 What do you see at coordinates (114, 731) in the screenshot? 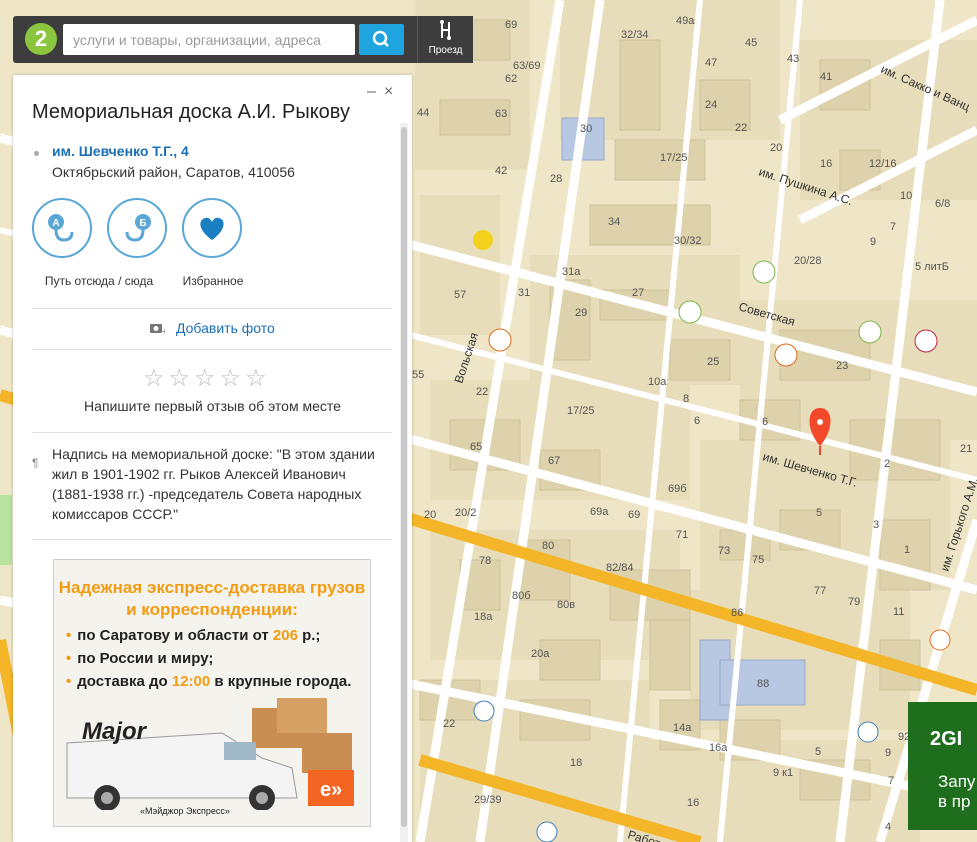
I see `ad-brand: Major` at bounding box center [114, 731].